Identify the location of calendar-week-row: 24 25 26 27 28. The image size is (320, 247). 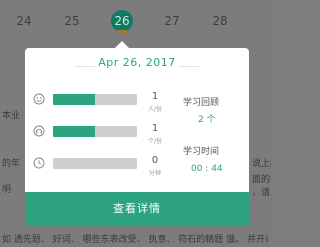
(135, 21).